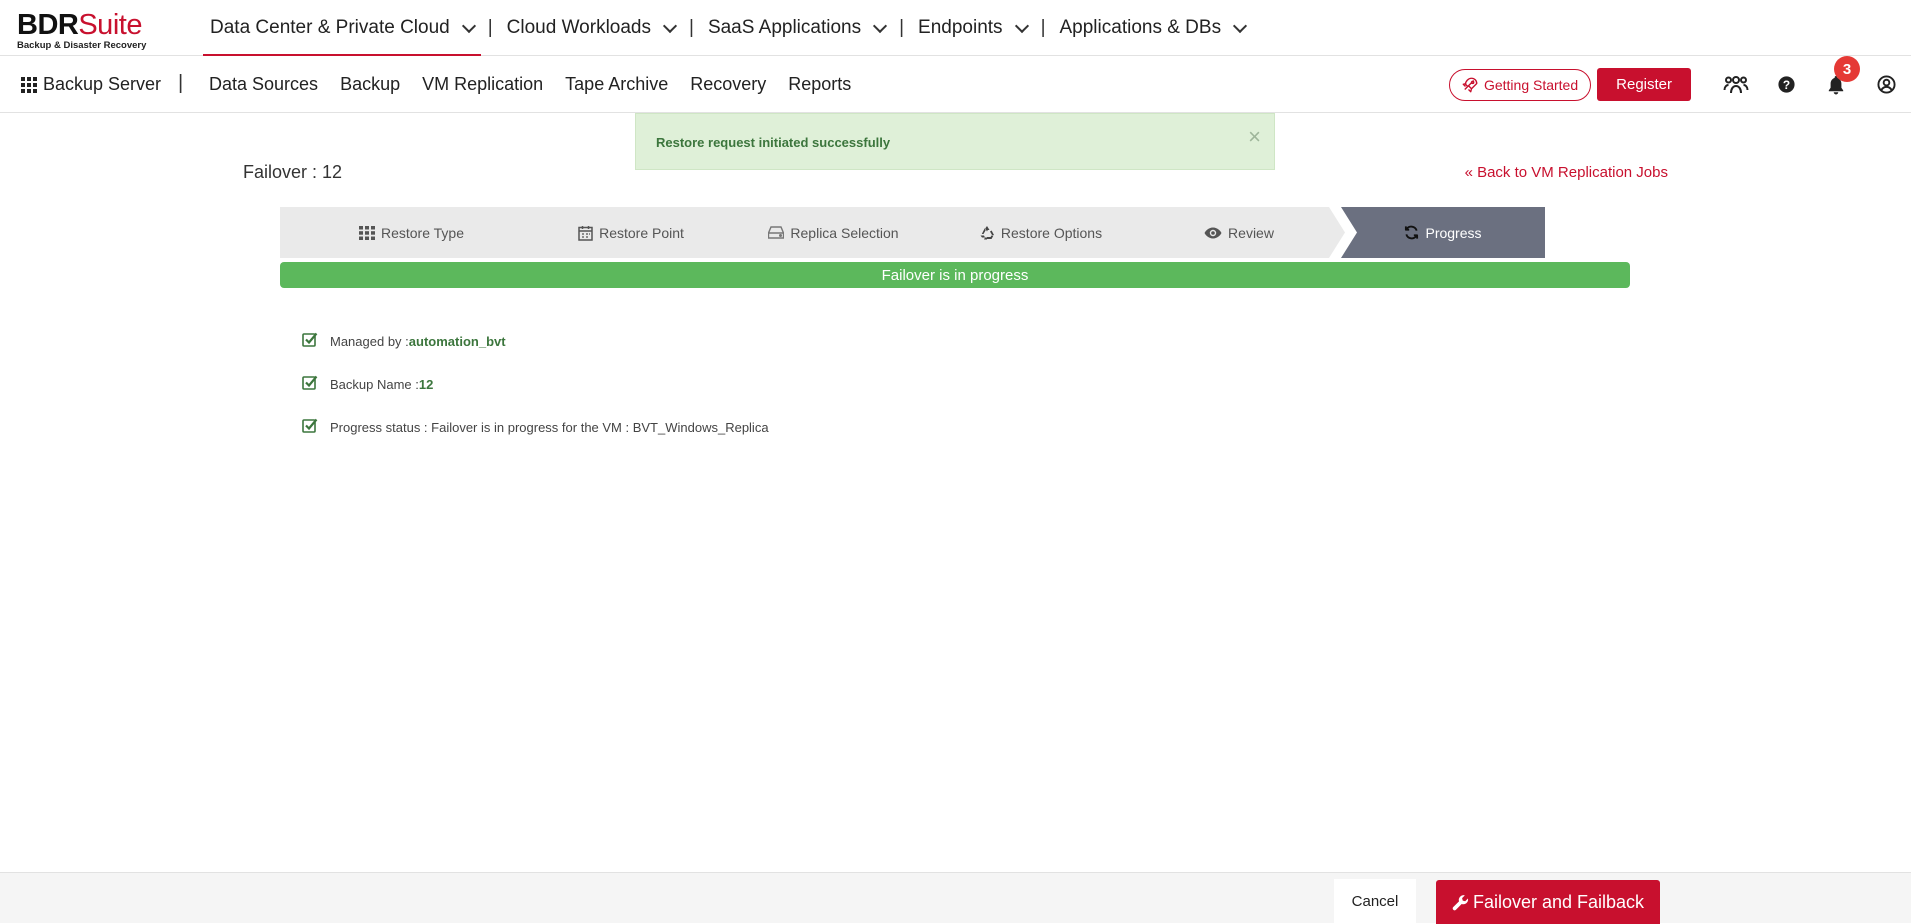  Describe the element at coordinates (1836, 84) in the screenshot. I see `notifications-button: 3` at that location.